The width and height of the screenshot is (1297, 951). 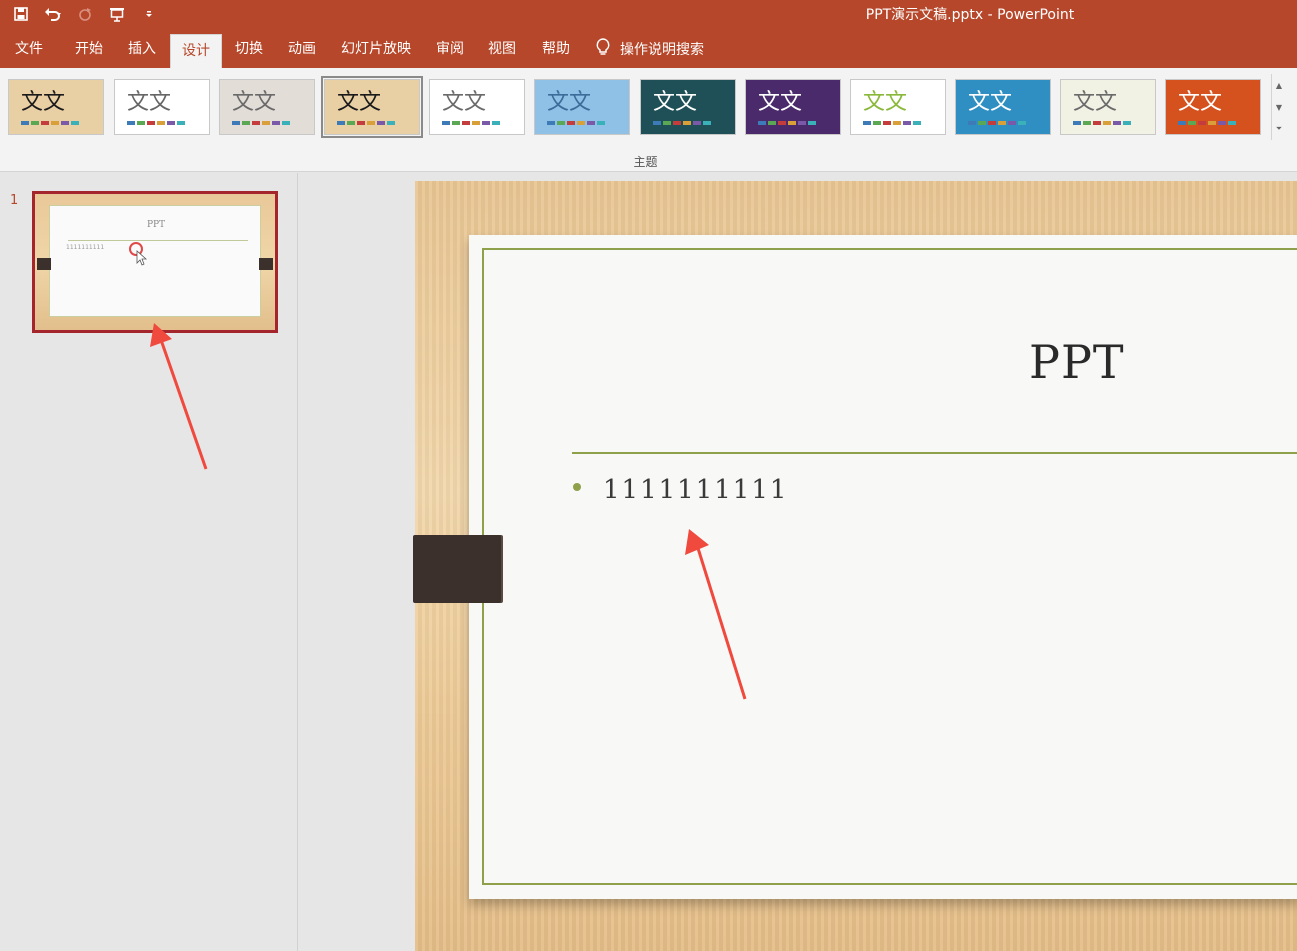 What do you see at coordinates (249, 49) in the screenshot?
I see `tab-transitions: 切换` at bounding box center [249, 49].